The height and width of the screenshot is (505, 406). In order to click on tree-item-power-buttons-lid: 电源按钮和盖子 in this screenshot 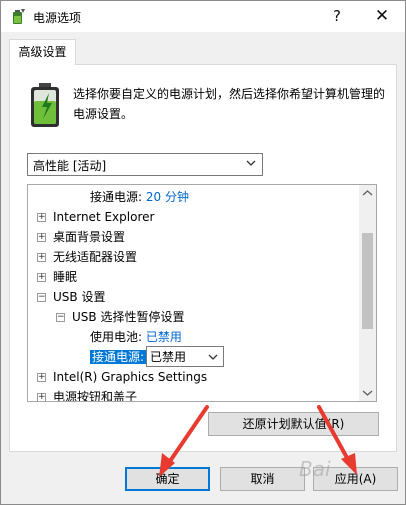, I will do `click(95, 394)`.